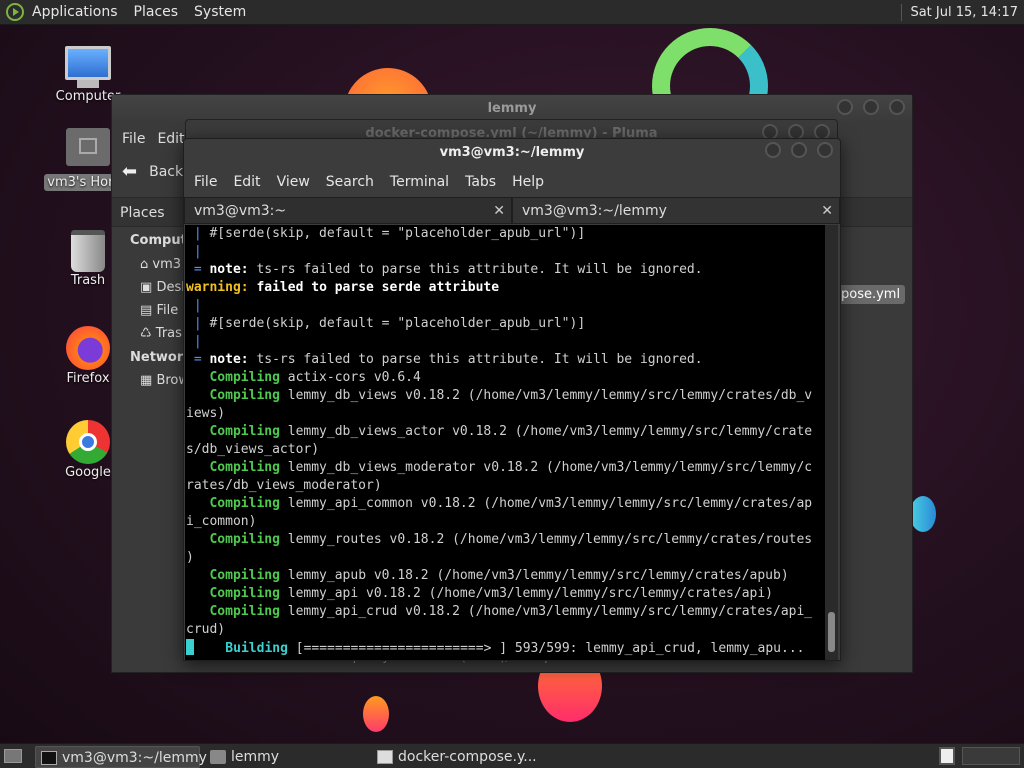 Image resolution: width=1024 pixels, height=768 pixels. I want to click on menu-applications: Applications, so click(75, 12).